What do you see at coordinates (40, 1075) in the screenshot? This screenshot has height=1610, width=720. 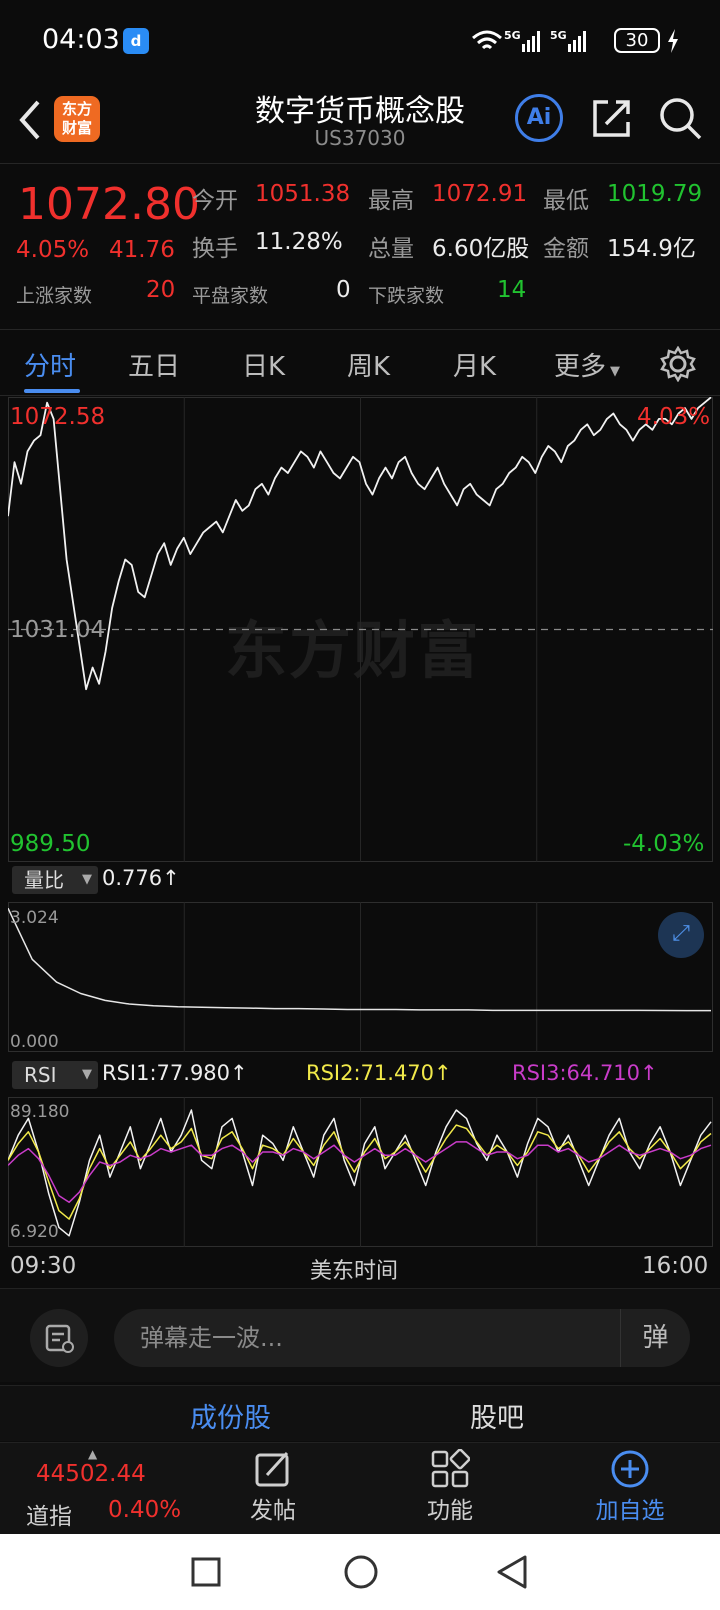 I see `rsi-label: RSI` at bounding box center [40, 1075].